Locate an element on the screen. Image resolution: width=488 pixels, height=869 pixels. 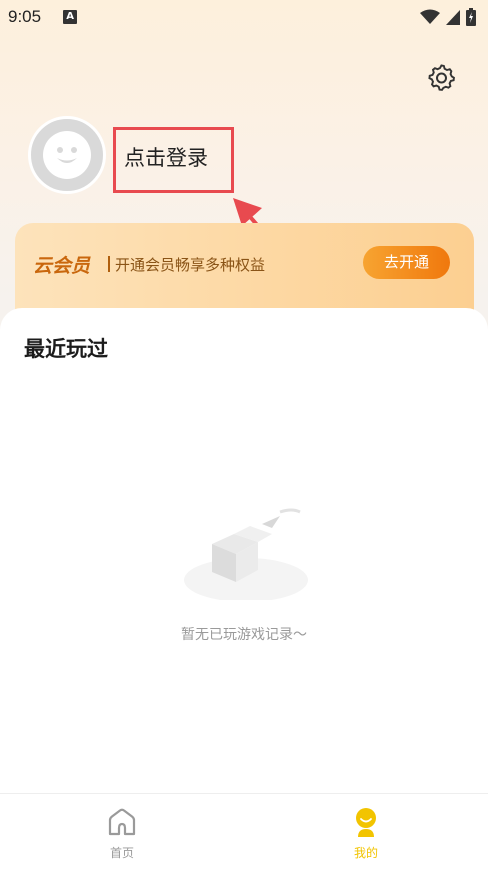
tab-mine-label: 我的 is located at coordinates (365, 853).